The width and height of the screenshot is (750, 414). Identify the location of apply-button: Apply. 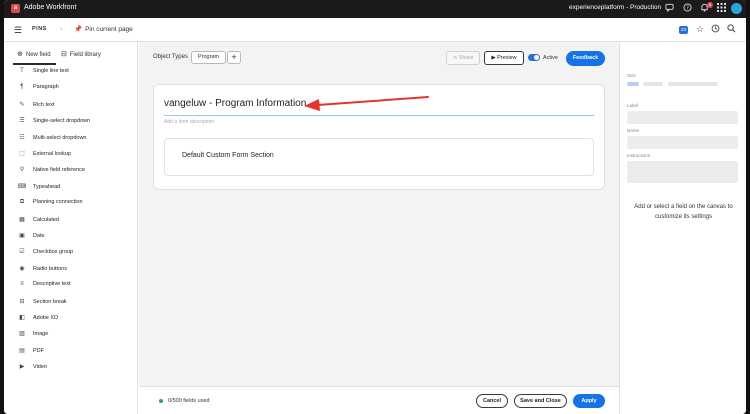
(589, 401).